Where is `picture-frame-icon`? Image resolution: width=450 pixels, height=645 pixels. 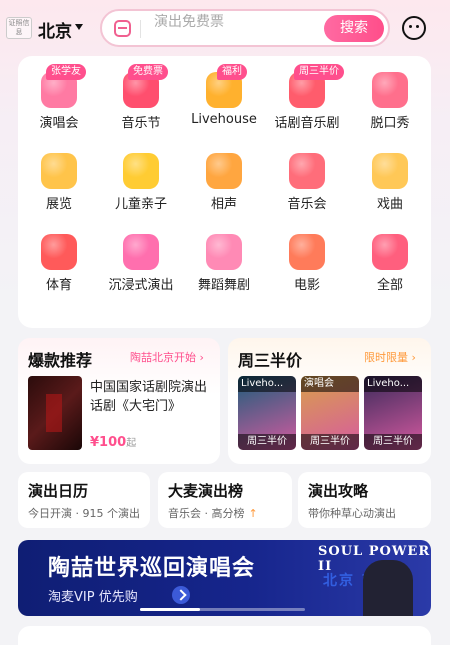
picture-frame-icon is located at coordinates (59, 171).